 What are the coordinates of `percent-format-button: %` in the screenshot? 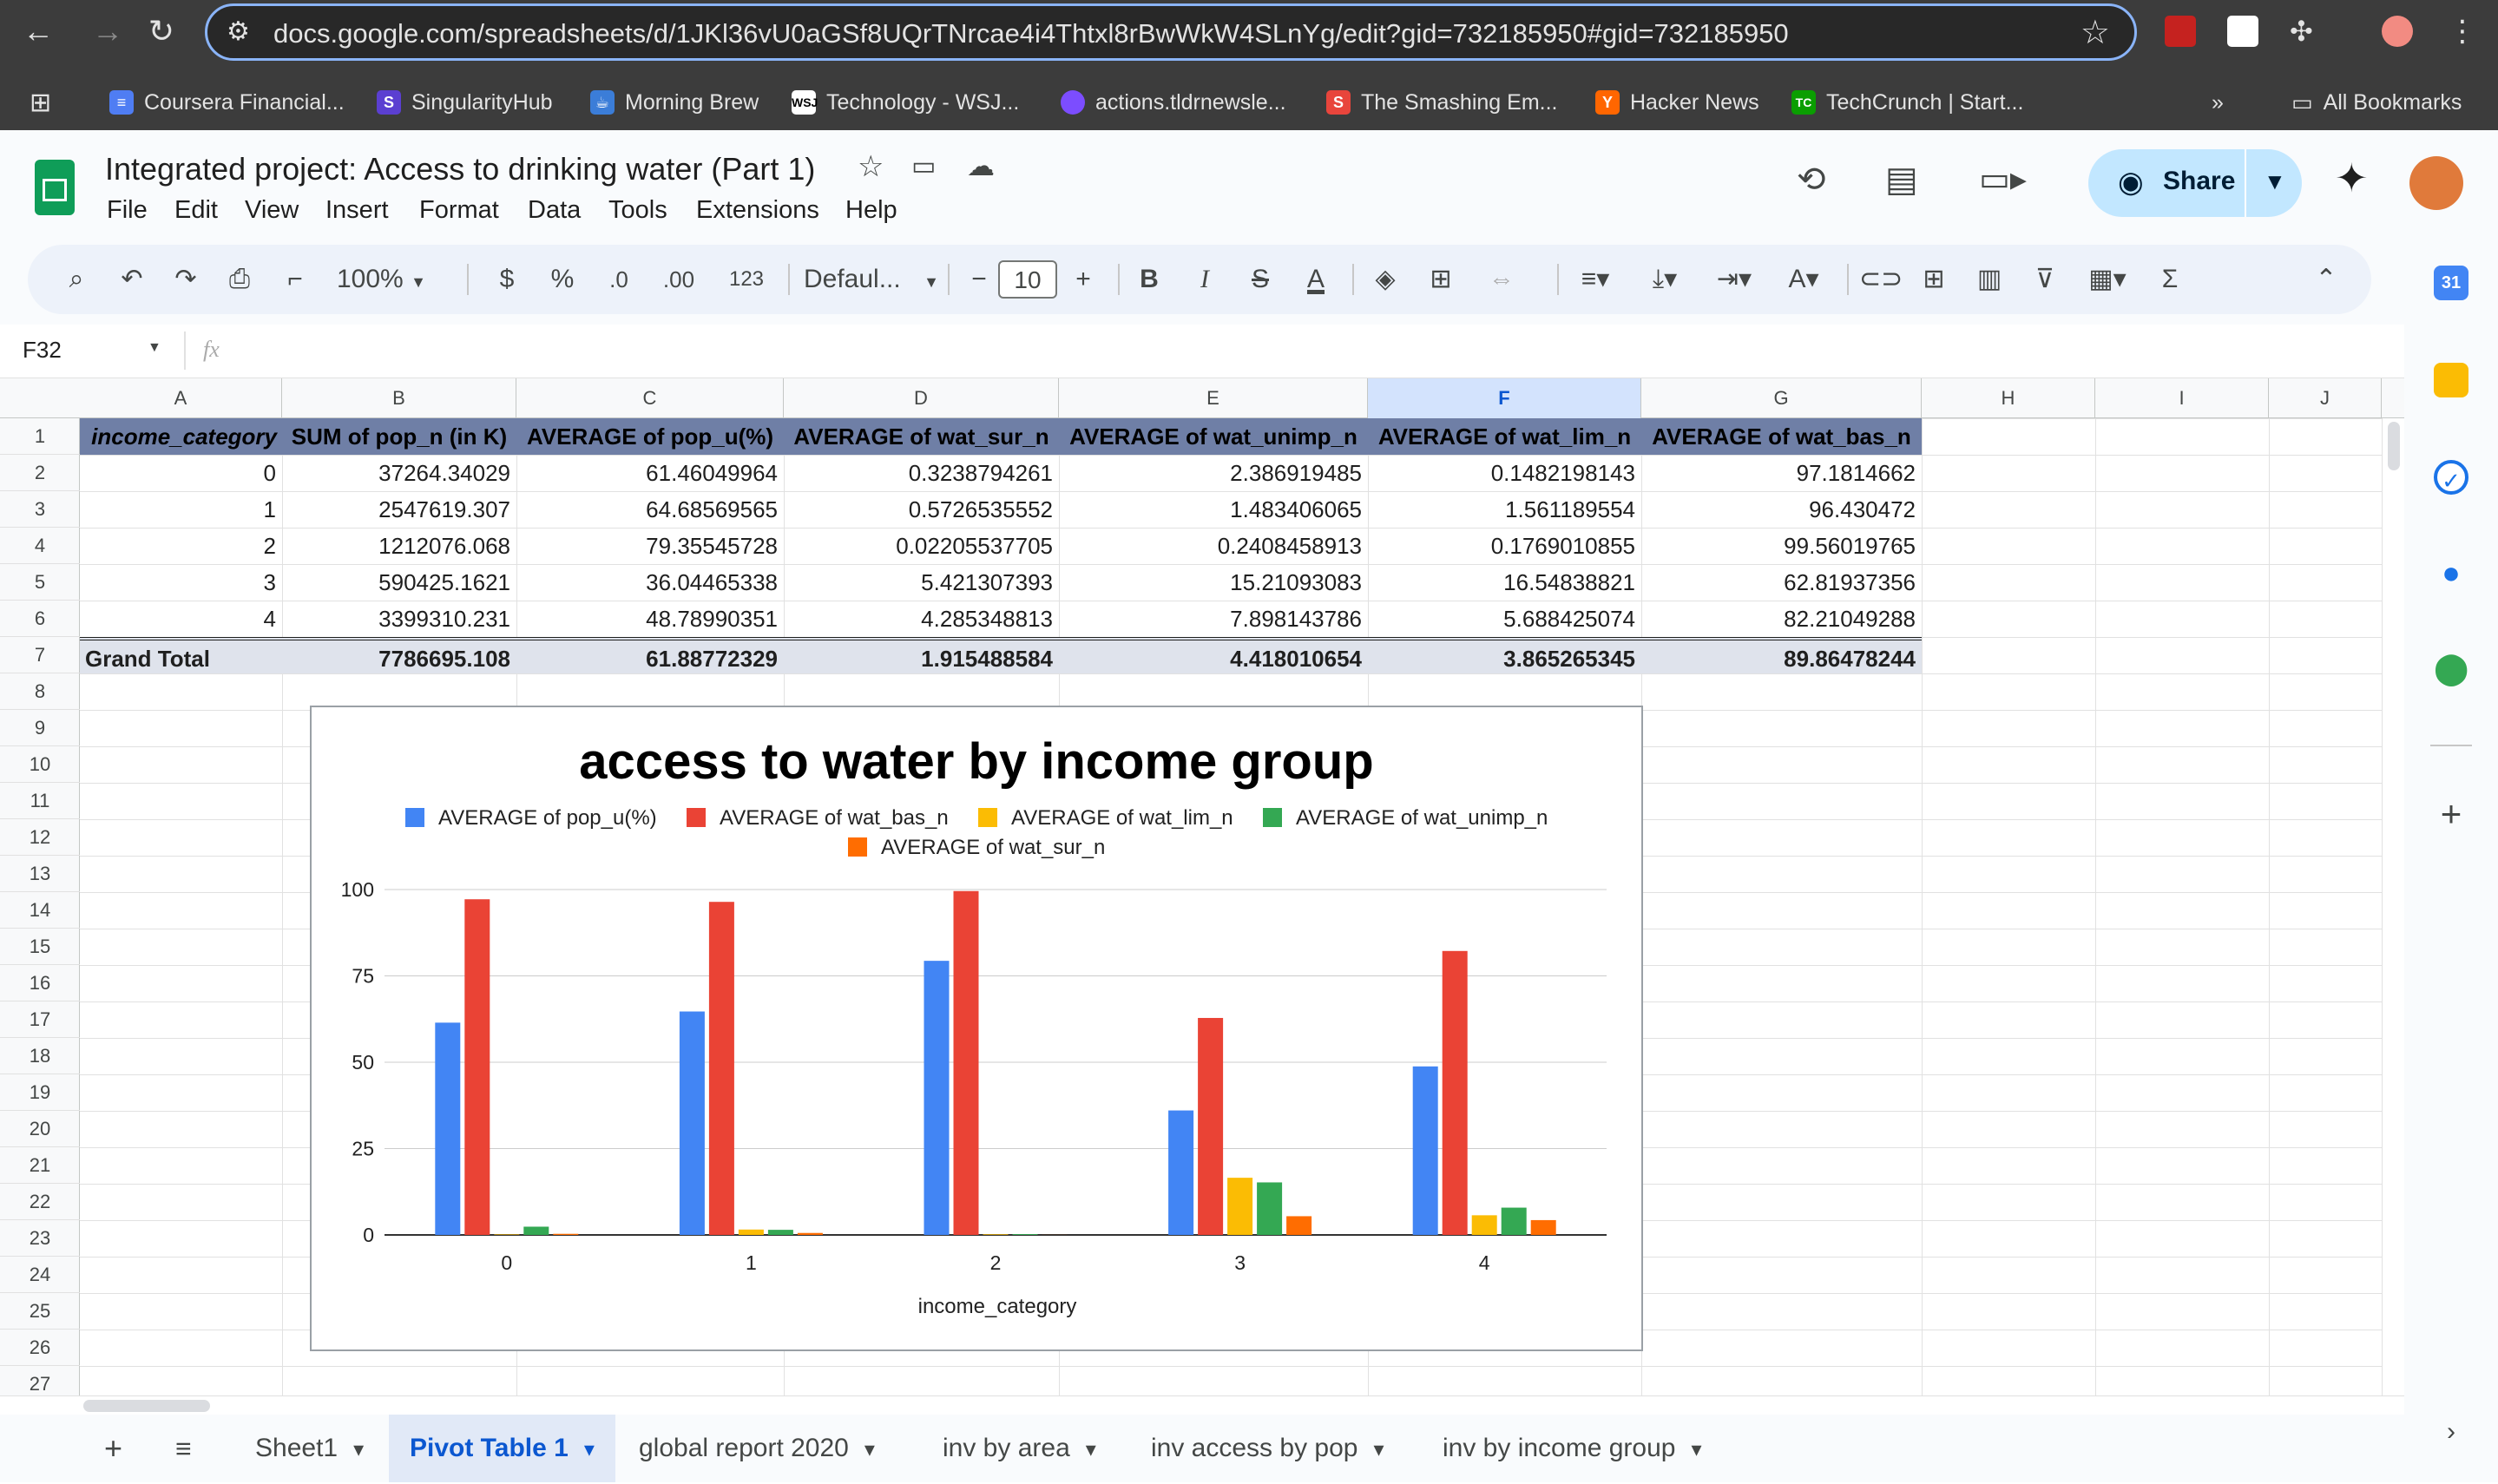 It's located at (562, 280).